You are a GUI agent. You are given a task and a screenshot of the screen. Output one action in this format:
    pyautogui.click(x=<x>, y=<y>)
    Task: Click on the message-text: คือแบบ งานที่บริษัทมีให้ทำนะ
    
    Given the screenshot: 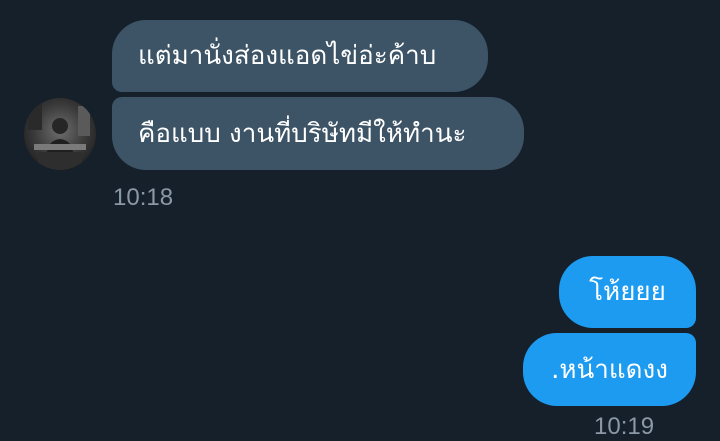 What is the action you would take?
    pyautogui.click(x=302, y=133)
    